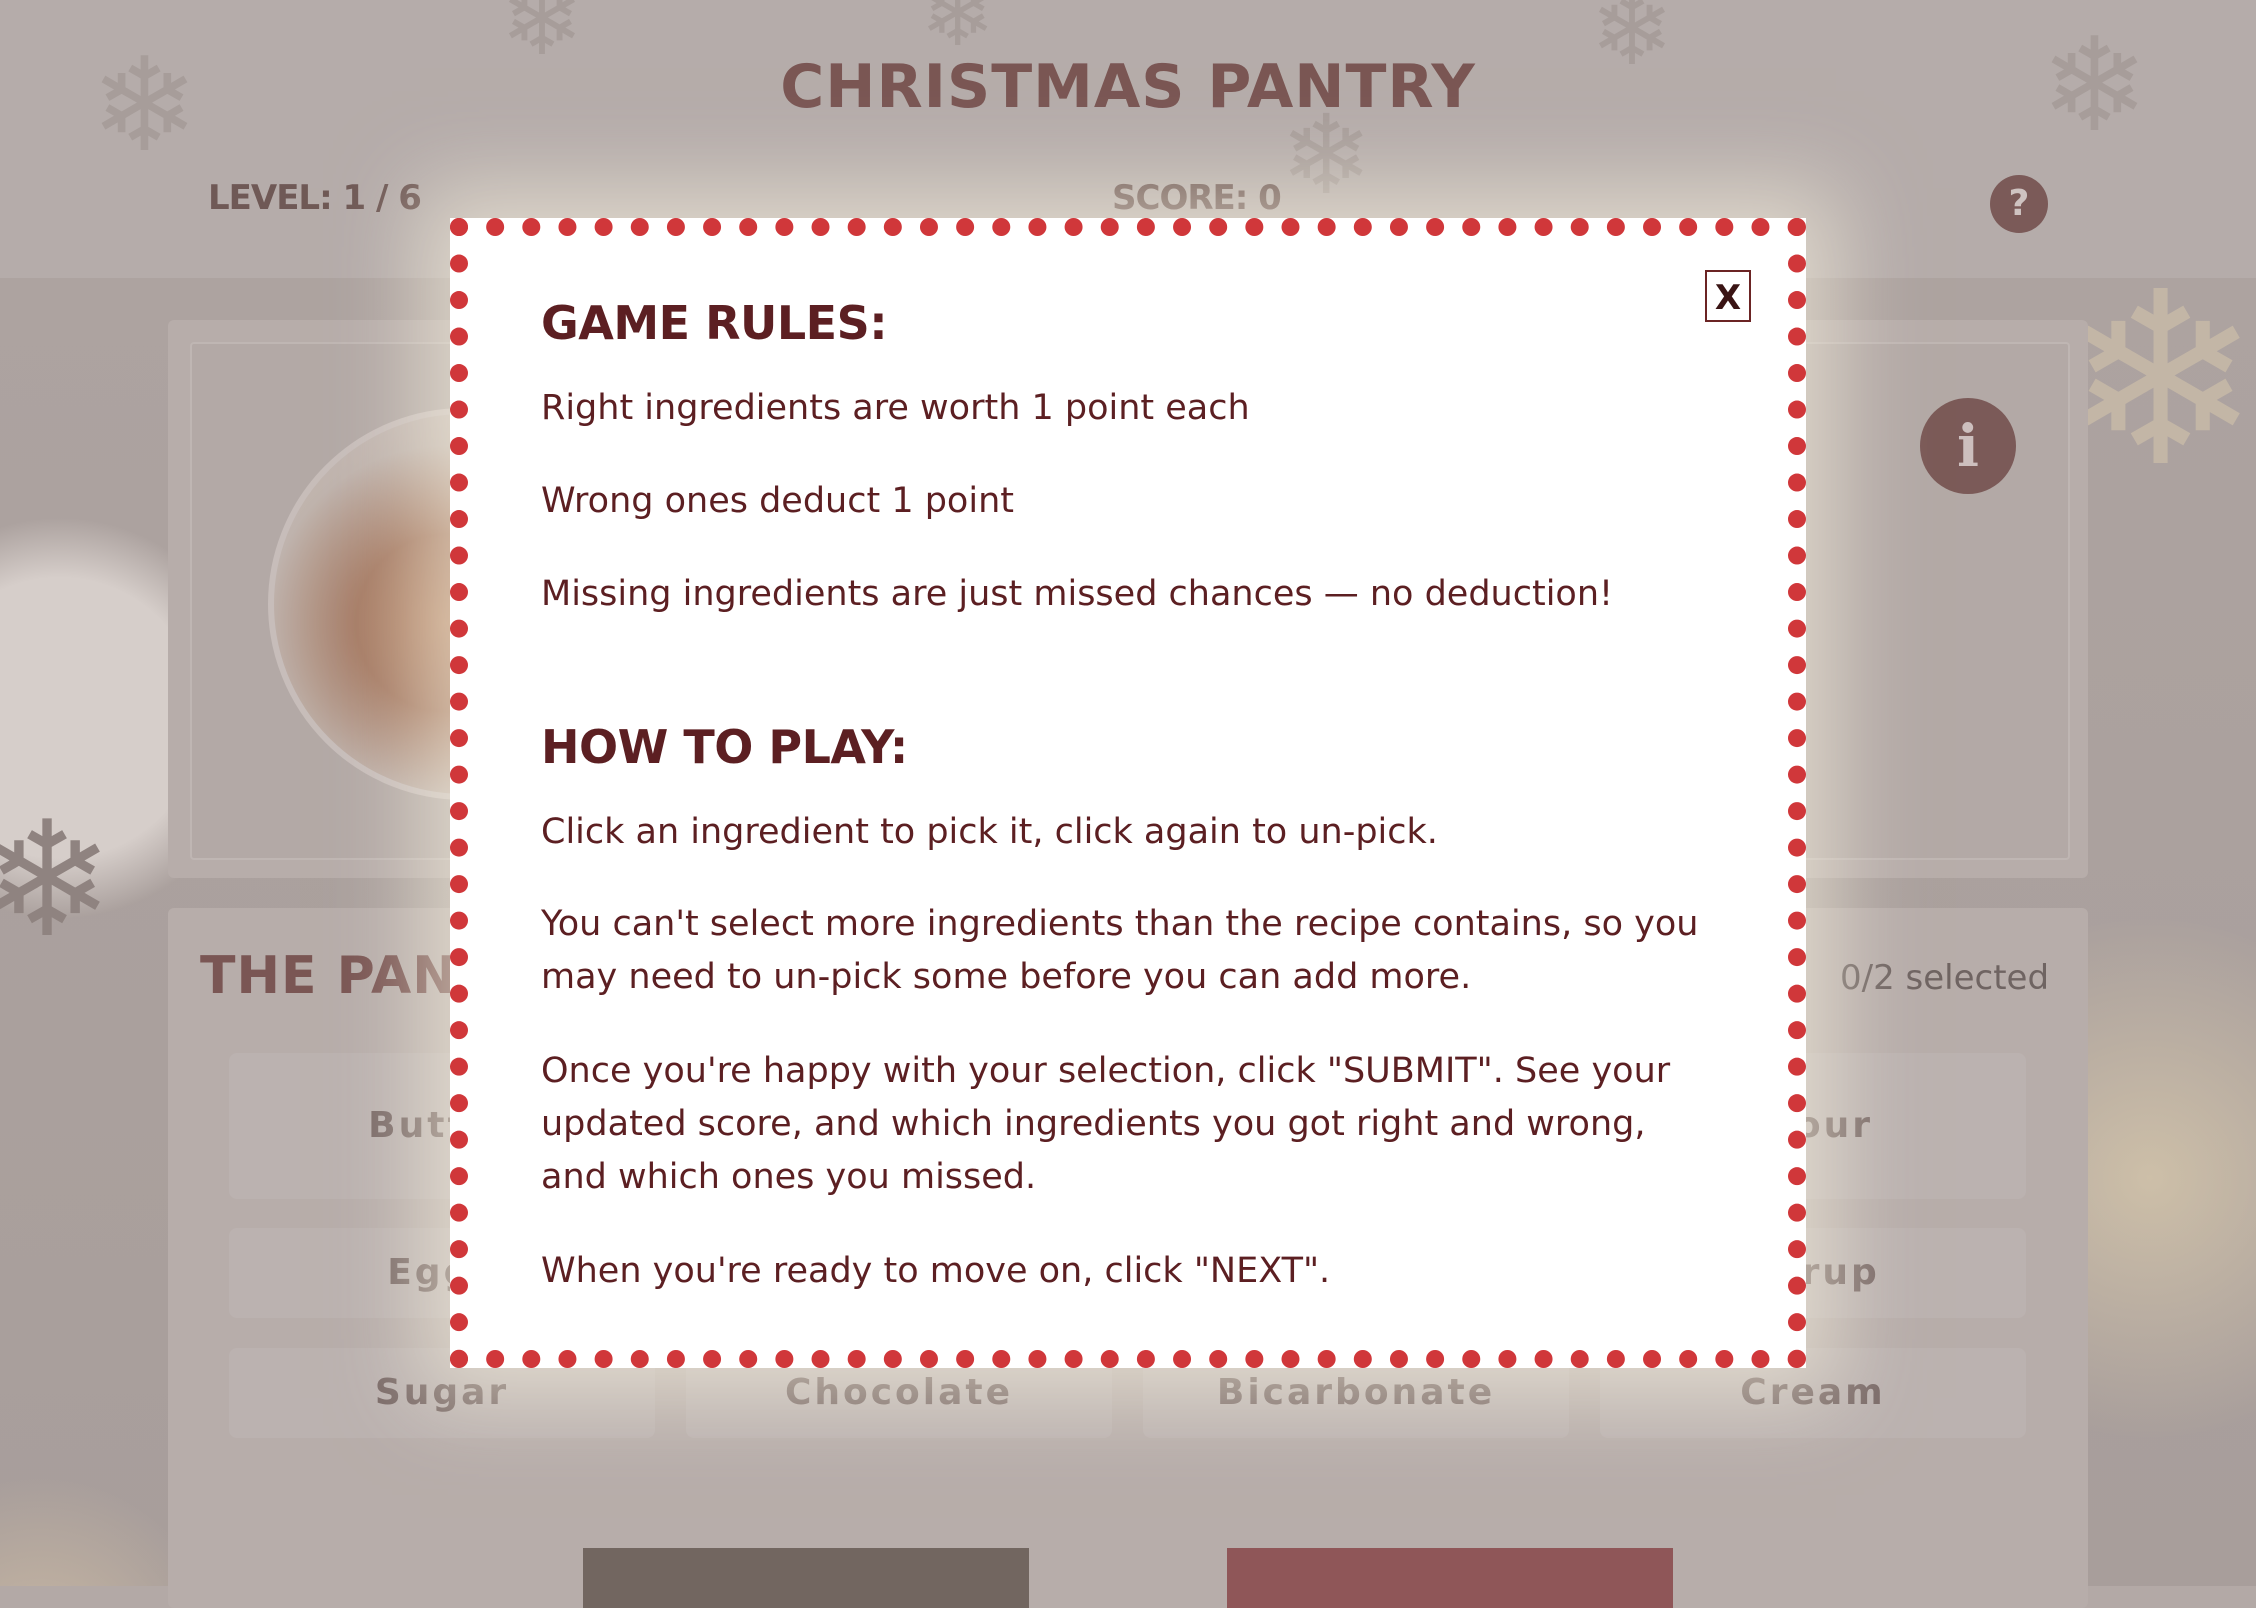 The width and height of the screenshot is (2256, 1608). What do you see at coordinates (806, 1578) in the screenshot?
I see `submit-button` at bounding box center [806, 1578].